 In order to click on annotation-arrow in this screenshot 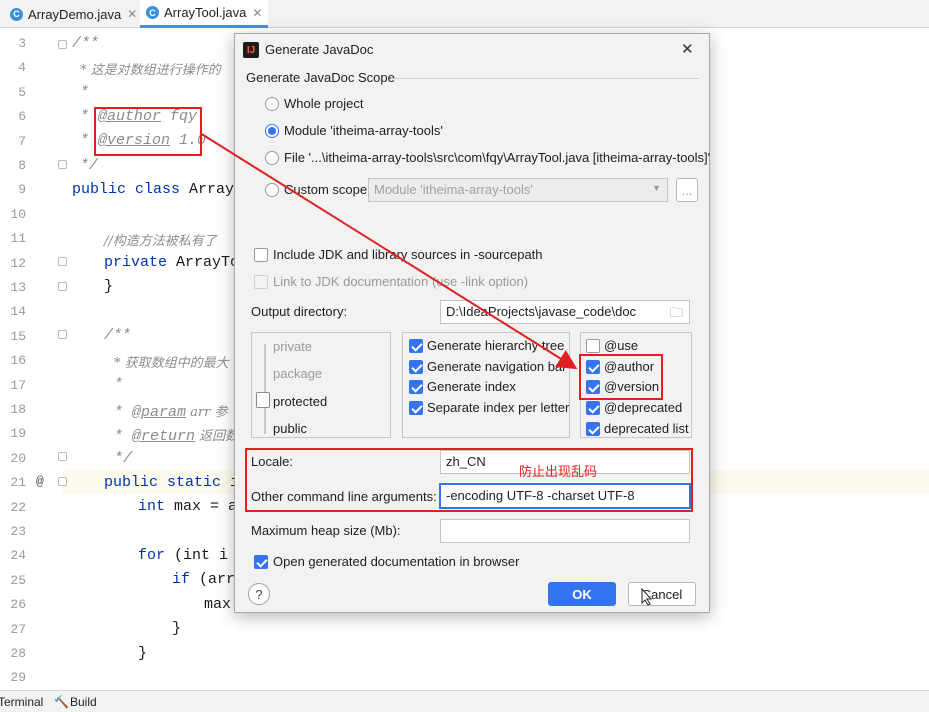, I will do `click(388, 251)`.